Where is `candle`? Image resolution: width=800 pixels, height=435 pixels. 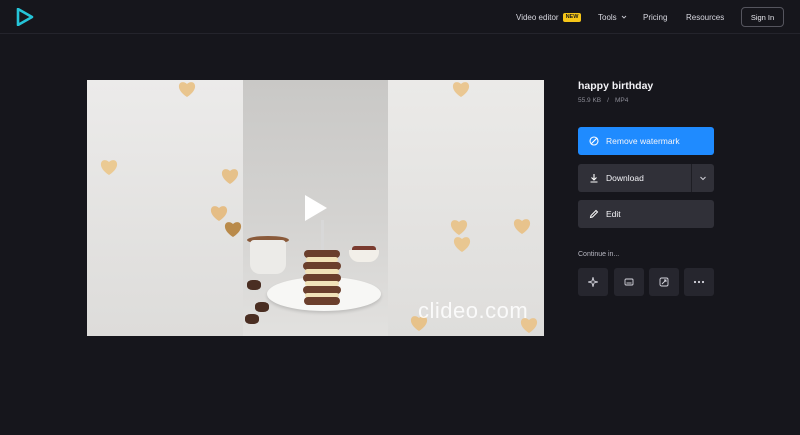
candle is located at coordinates (322, 235).